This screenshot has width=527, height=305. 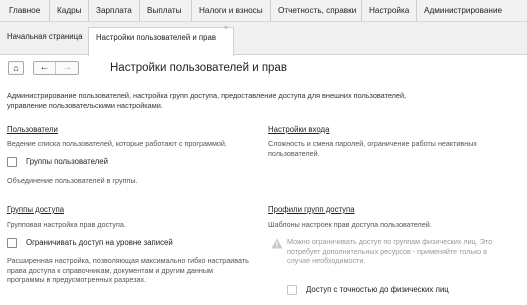 I want to click on tab-home-page: Начальная страница, so click(x=43, y=41).